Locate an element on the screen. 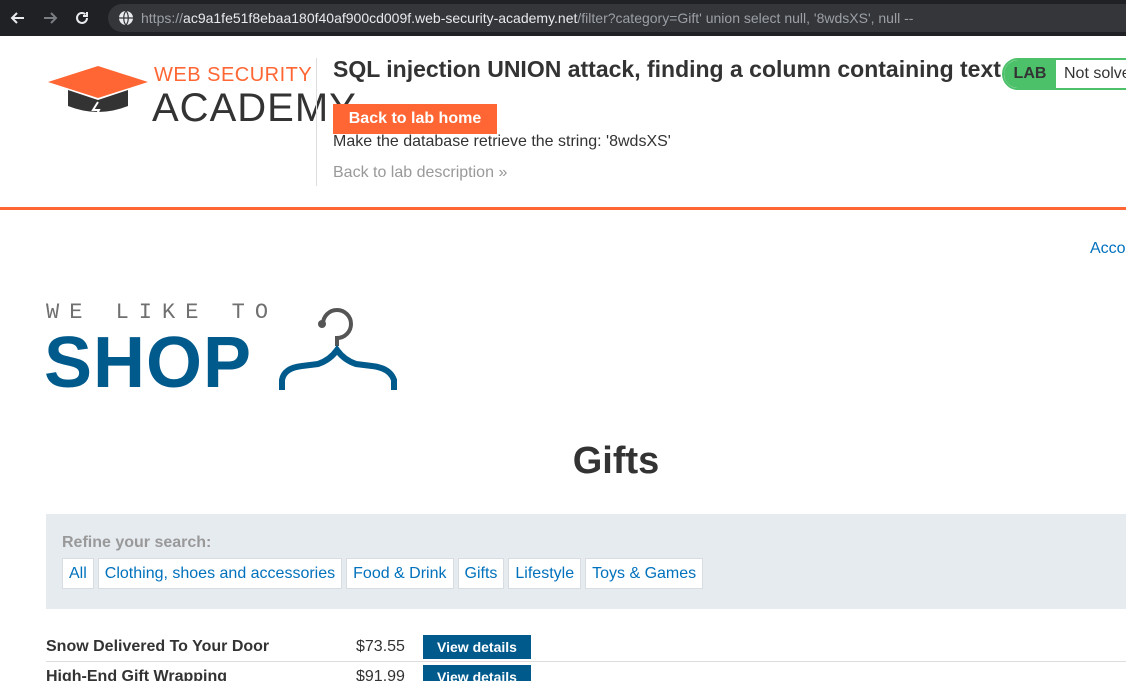 The width and height of the screenshot is (1126, 681). academy-logo: WEB SECURITY ACADEMY is located at coordinates (201, 105).